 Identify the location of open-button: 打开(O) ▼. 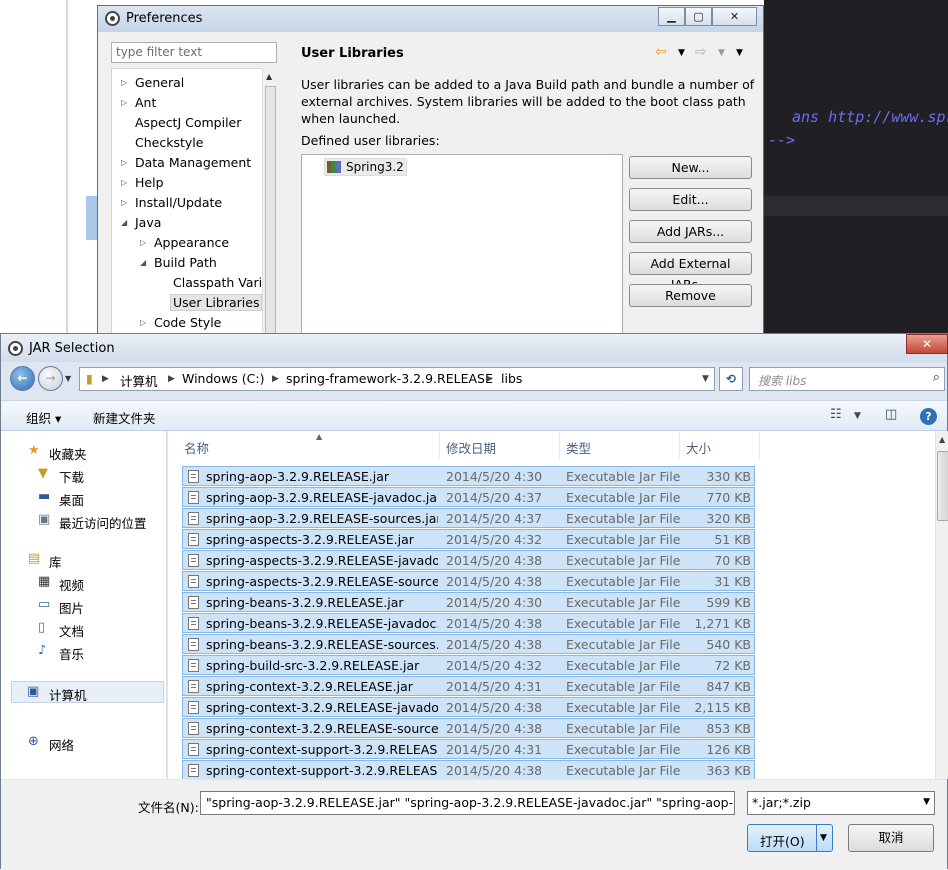
(790, 838).